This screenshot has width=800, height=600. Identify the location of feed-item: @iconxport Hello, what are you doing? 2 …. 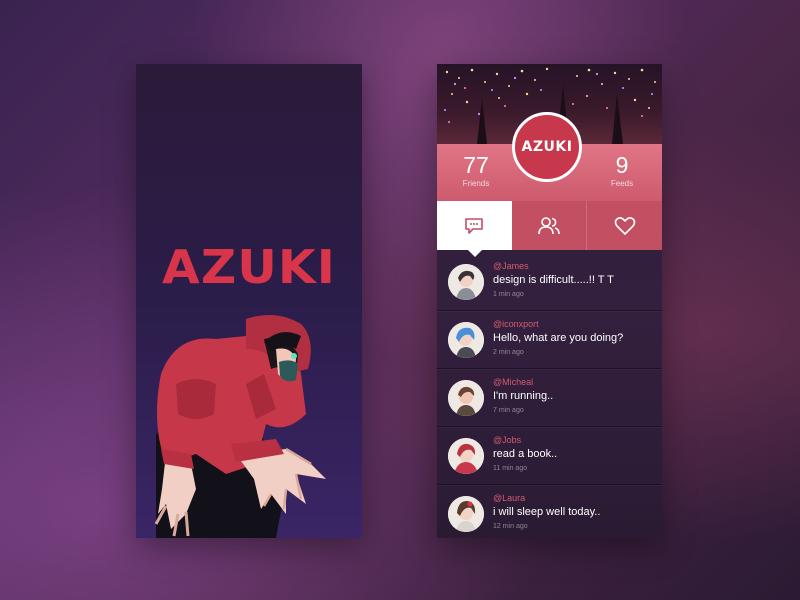
(549, 340).